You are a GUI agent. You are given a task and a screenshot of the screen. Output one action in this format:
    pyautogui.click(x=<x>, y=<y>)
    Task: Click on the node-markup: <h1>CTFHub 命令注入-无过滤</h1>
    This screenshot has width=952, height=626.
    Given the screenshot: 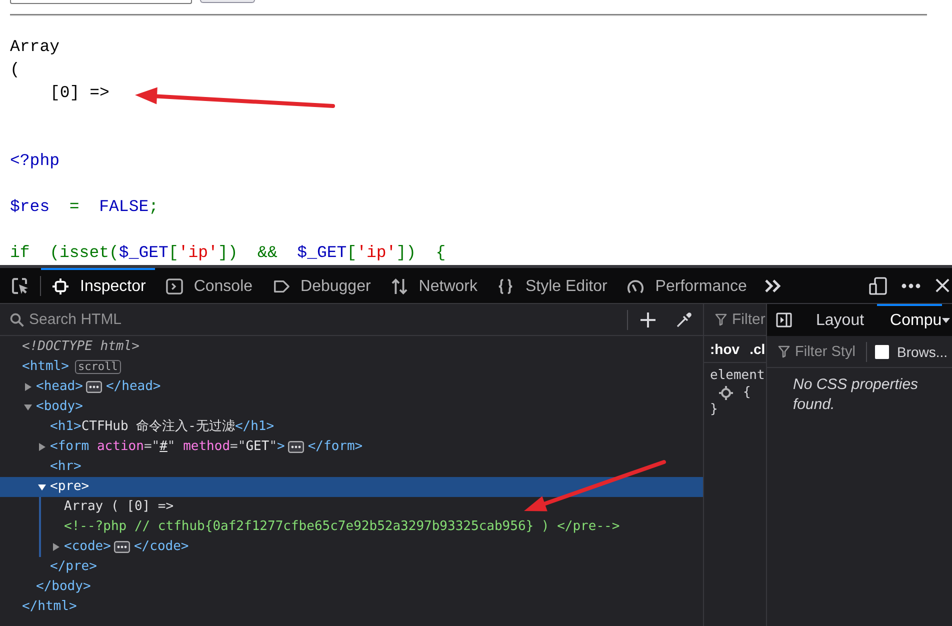 What is the action you would take?
    pyautogui.click(x=162, y=427)
    